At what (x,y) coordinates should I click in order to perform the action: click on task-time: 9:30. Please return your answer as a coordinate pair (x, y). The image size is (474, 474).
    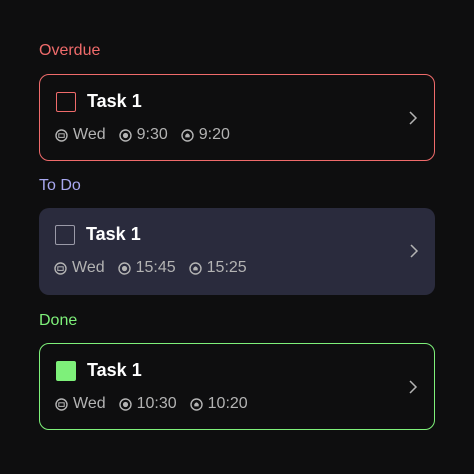
    Looking at the image, I should click on (152, 134).